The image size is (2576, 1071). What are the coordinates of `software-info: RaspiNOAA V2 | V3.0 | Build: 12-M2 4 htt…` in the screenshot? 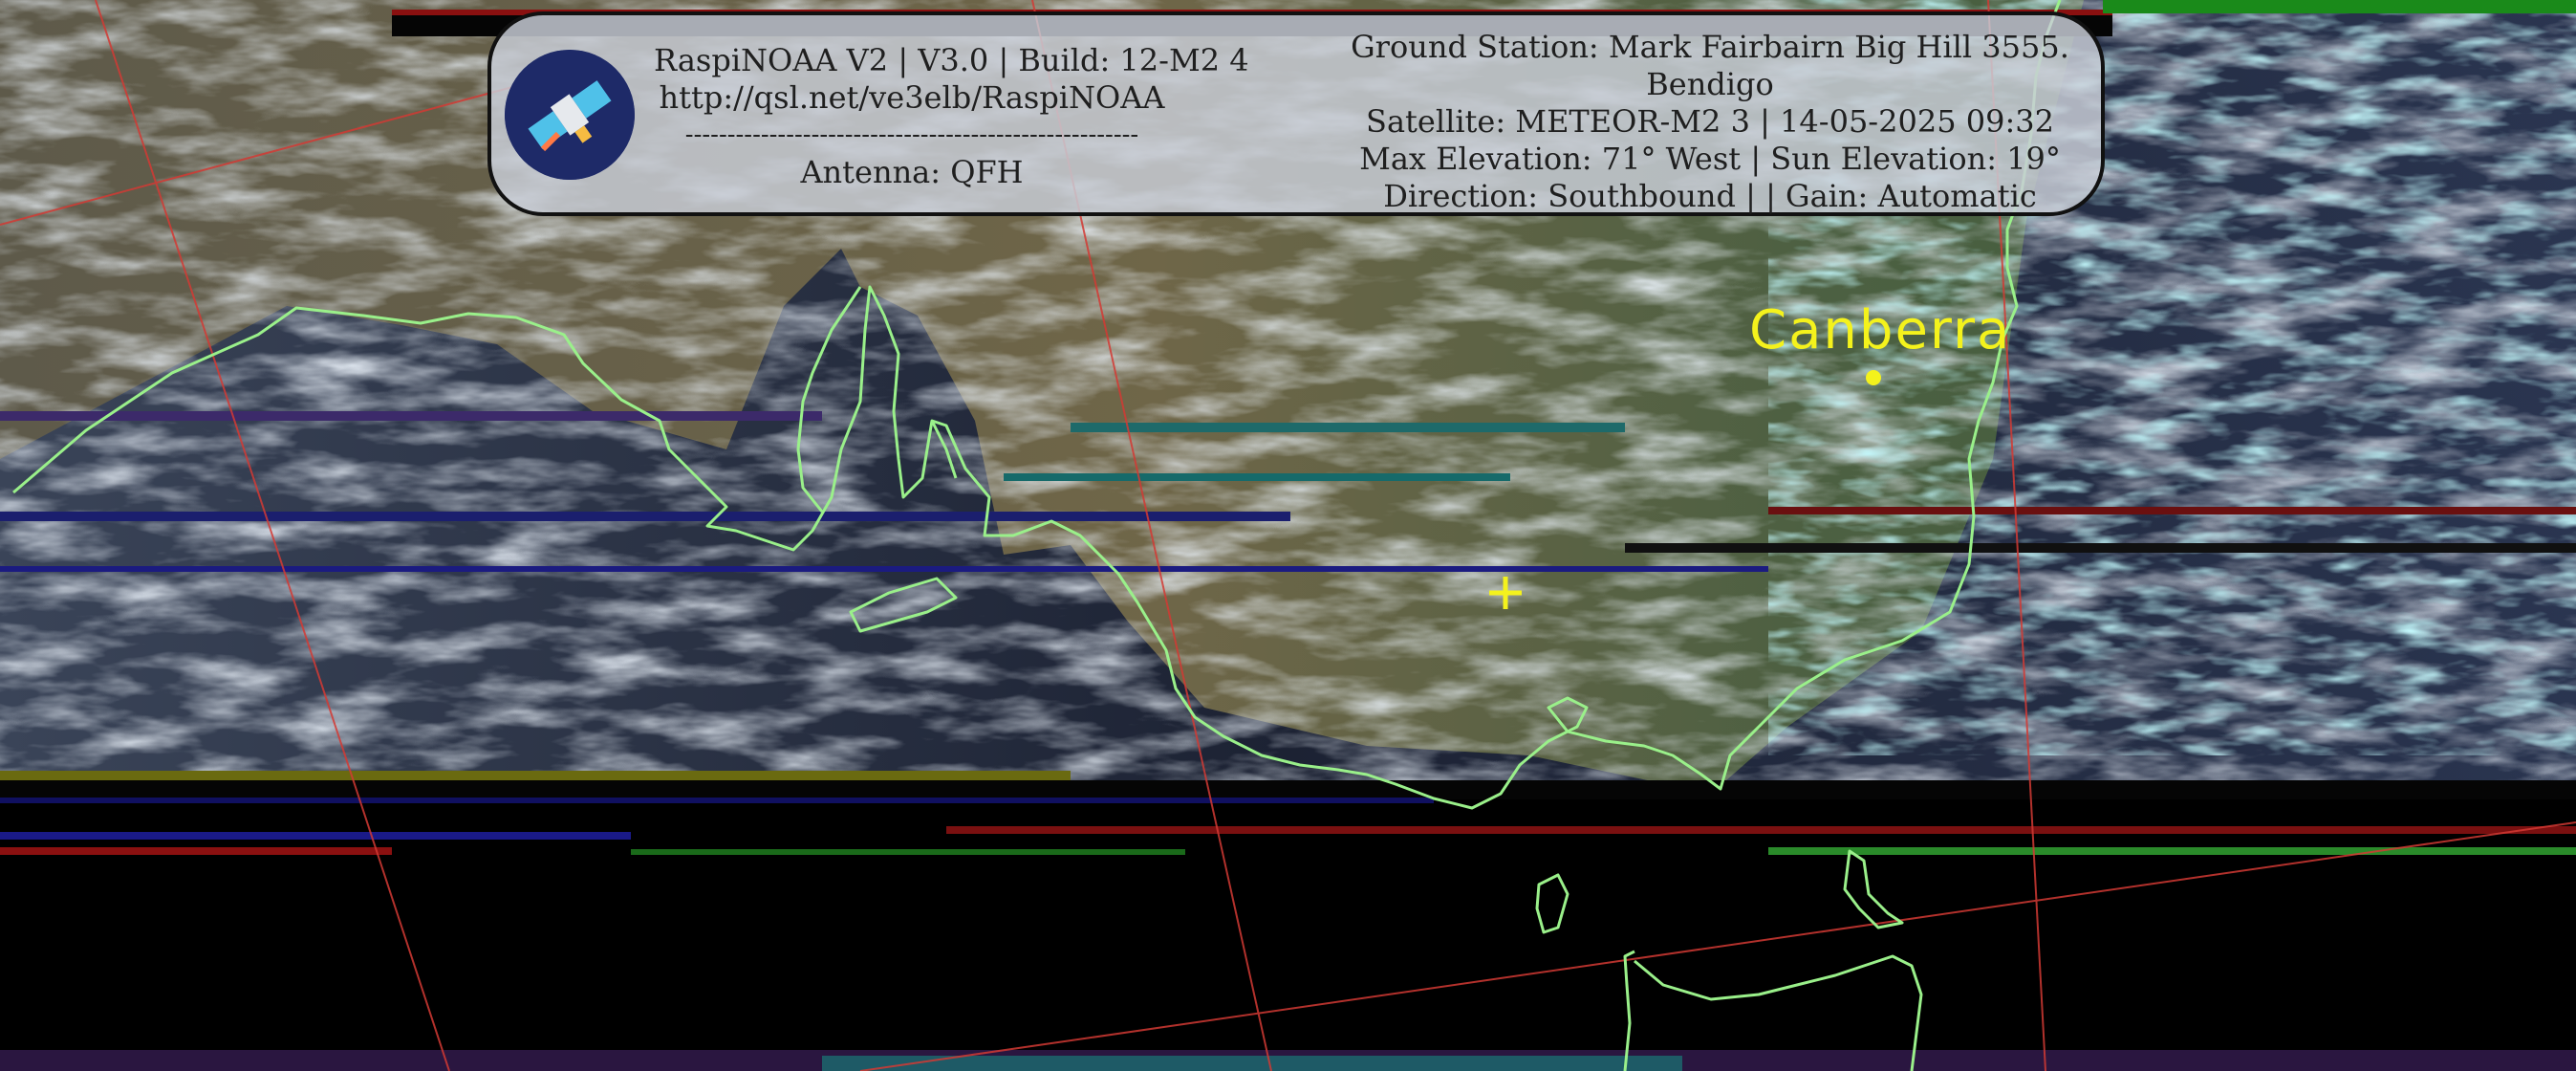 It's located at (951, 117).